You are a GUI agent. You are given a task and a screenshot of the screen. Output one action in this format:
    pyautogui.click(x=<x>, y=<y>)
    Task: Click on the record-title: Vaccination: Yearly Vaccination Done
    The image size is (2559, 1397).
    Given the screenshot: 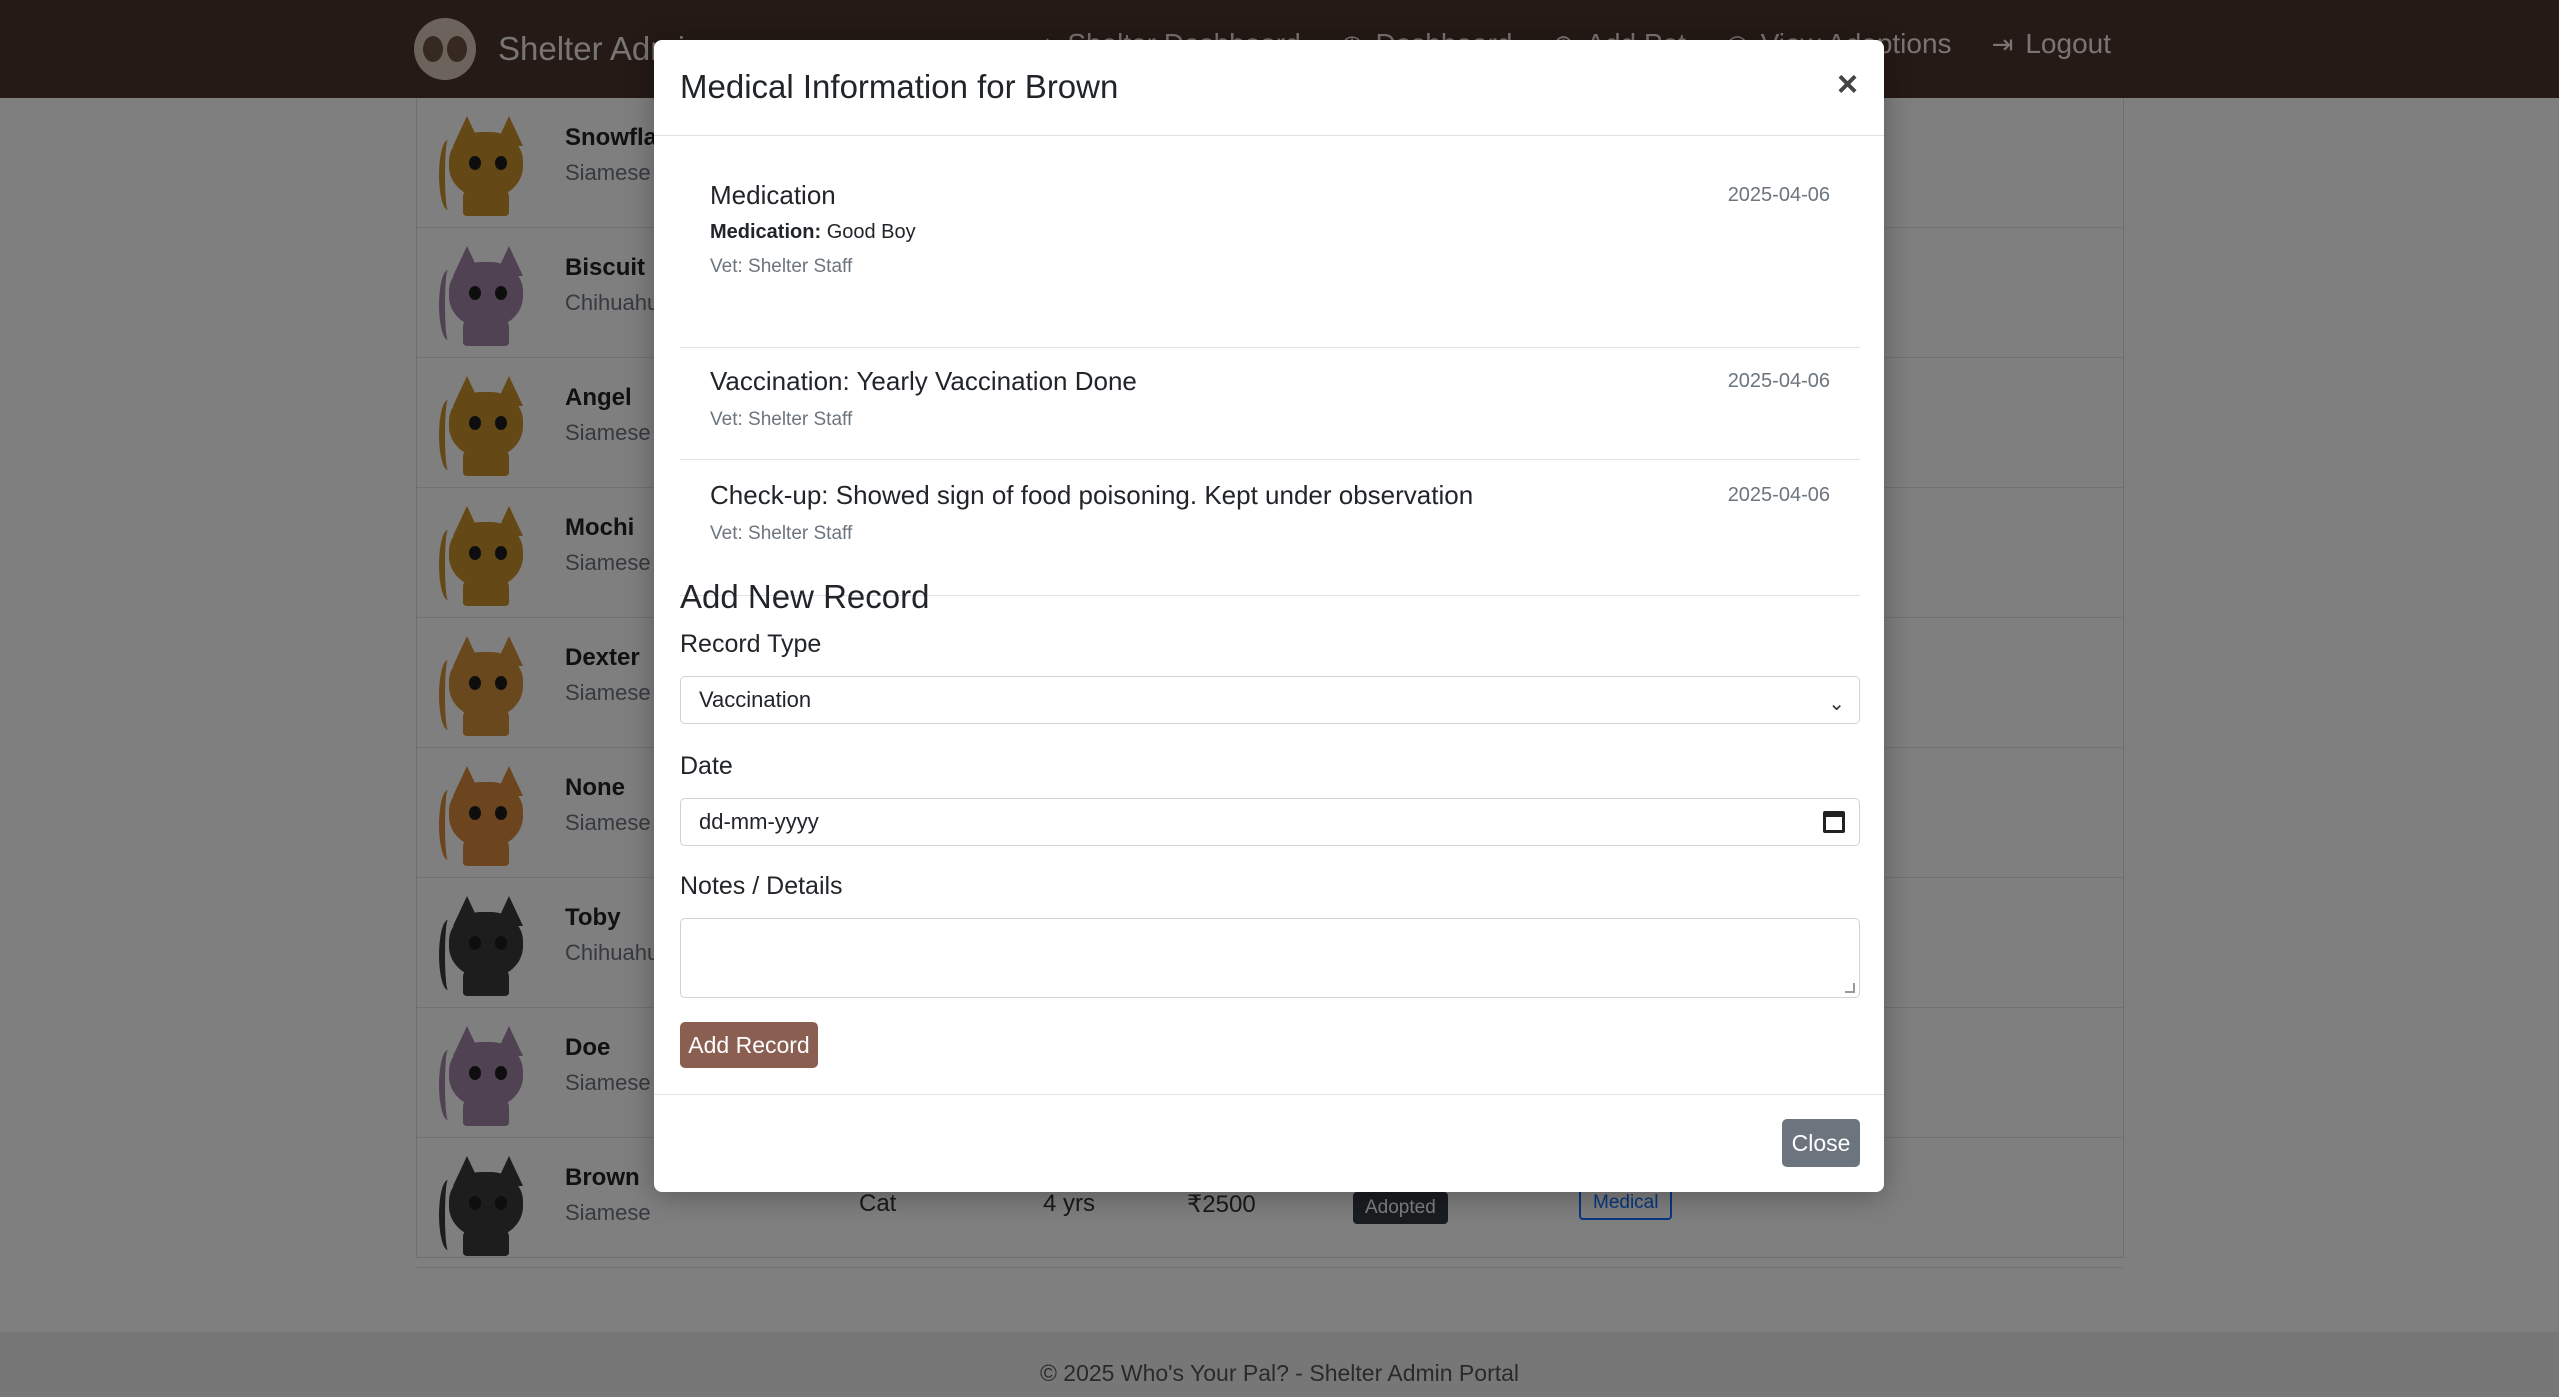 What is the action you would take?
    pyautogui.click(x=923, y=381)
    